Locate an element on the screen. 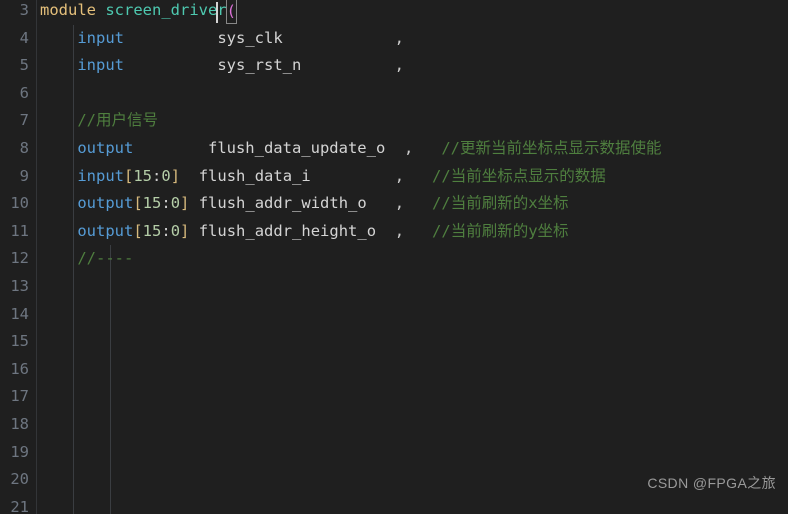  code-line: input sys_clk , is located at coordinates (412, 39).